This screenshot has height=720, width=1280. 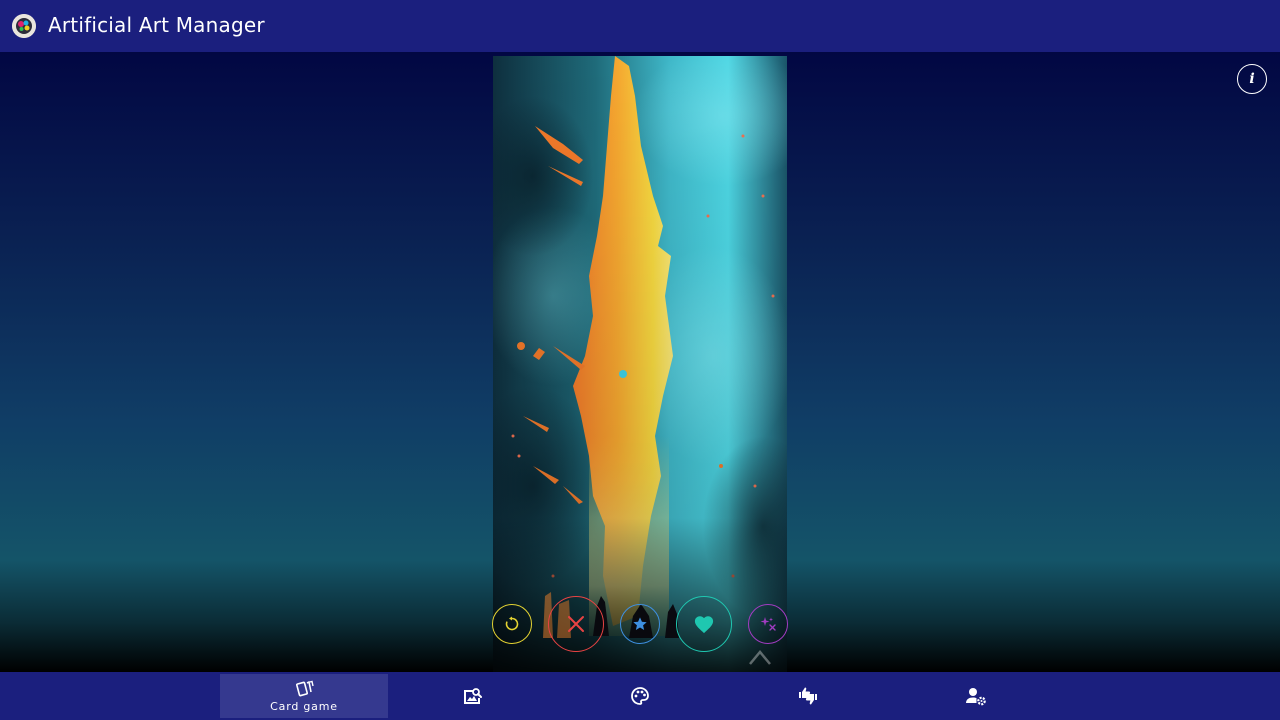 I want to click on image-search-icon, so click(x=473, y=696).